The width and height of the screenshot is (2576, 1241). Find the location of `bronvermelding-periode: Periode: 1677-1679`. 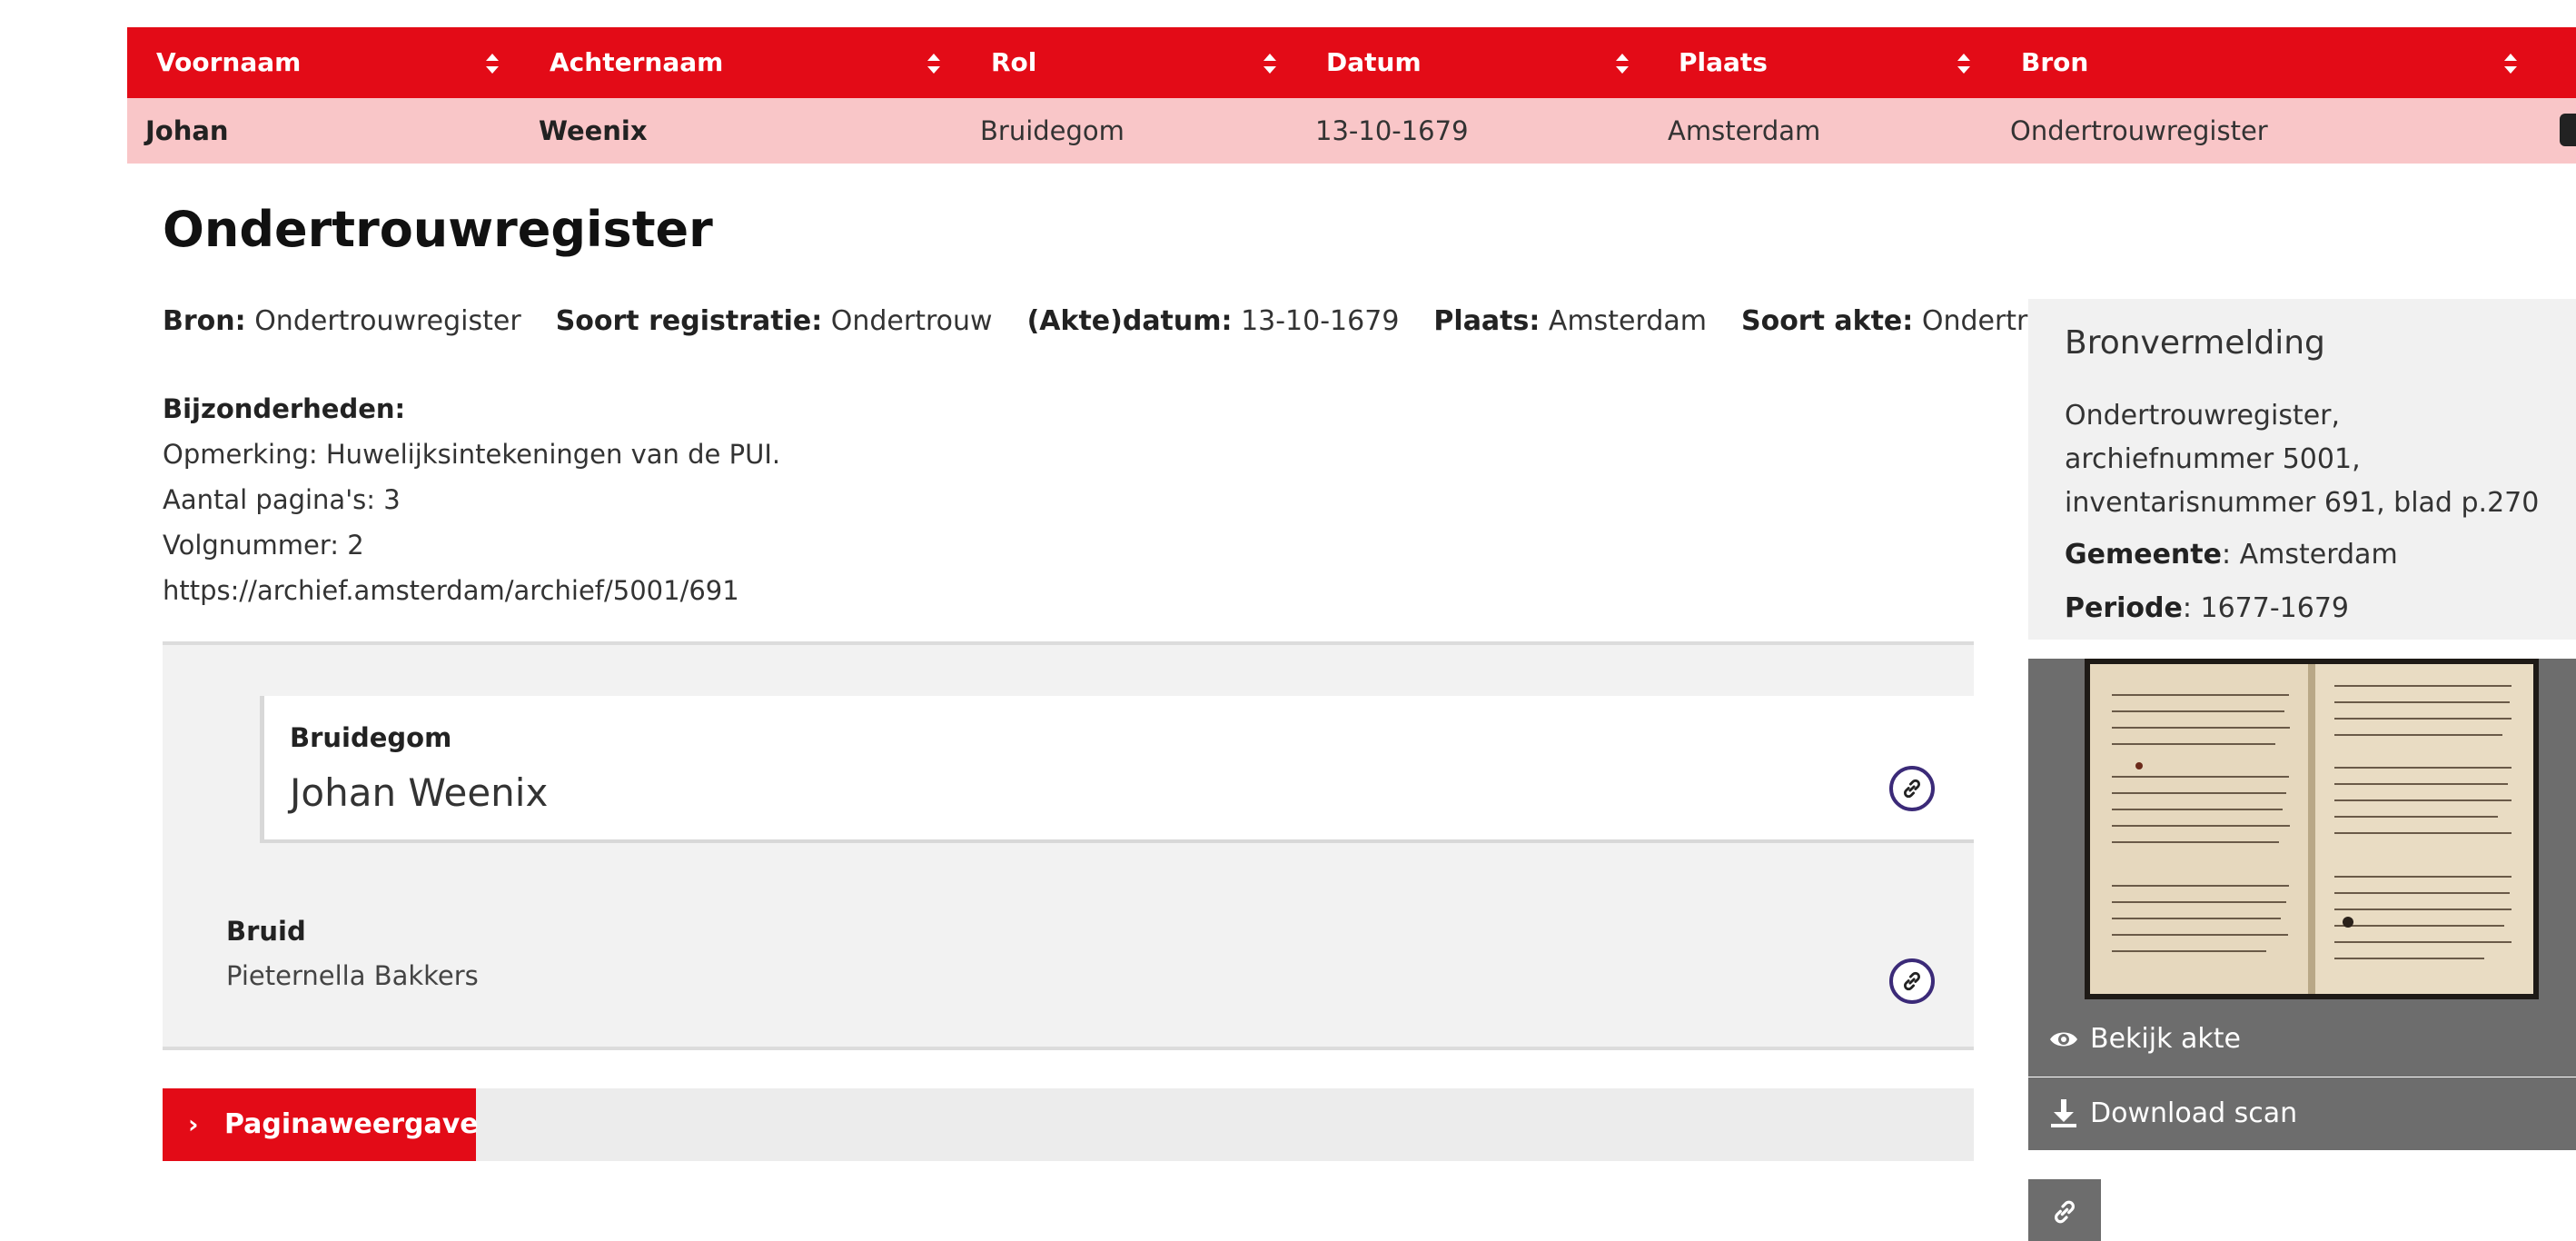

bronvermelding-periode: Periode: 1677-1679 is located at coordinates (2207, 609).